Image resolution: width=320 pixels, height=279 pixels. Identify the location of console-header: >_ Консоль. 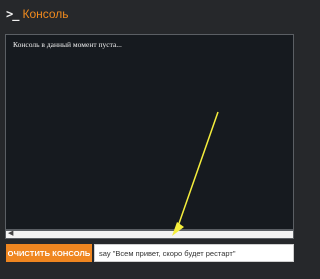
(150, 14).